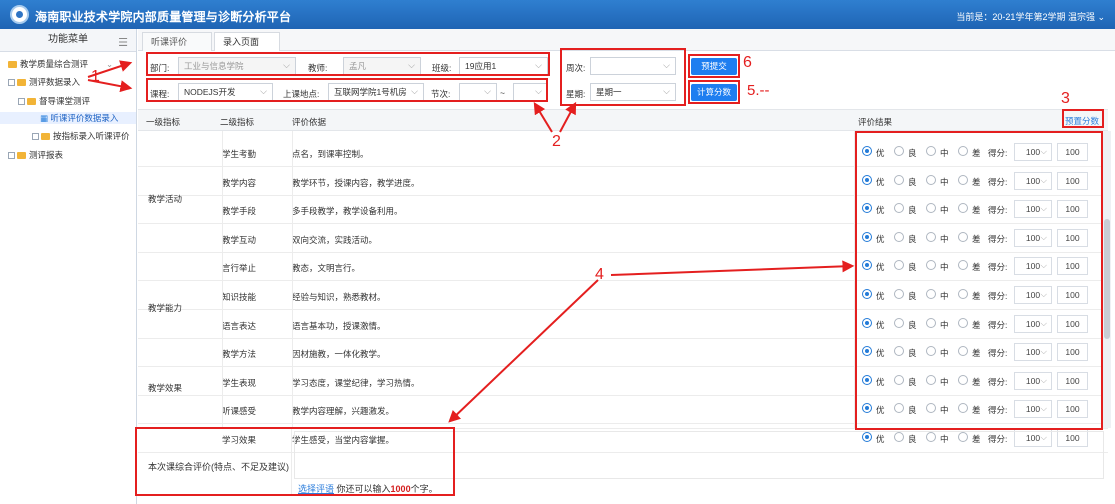 The width and height of the screenshot is (1115, 504). Describe the element at coordinates (110, 86) in the screenshot. I see `arrow-1-bottom` at that location.